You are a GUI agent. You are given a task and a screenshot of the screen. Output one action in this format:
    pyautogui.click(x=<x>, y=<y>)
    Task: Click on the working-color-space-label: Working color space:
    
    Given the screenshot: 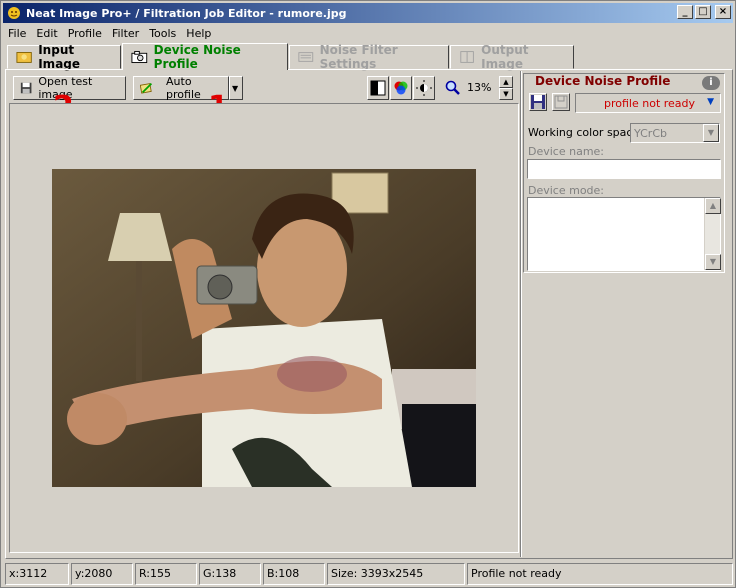 What is the action you would take?
    pyautogui.click(x=585, y=132)
    